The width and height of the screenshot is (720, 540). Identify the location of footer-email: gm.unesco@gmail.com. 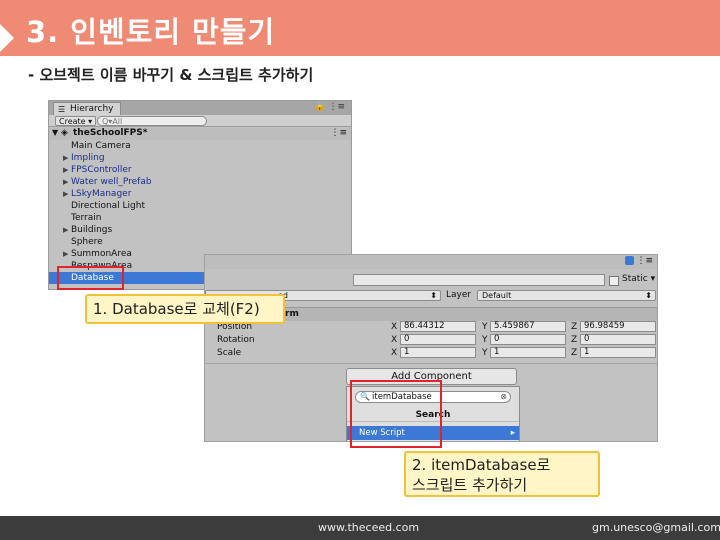
(656, 527).